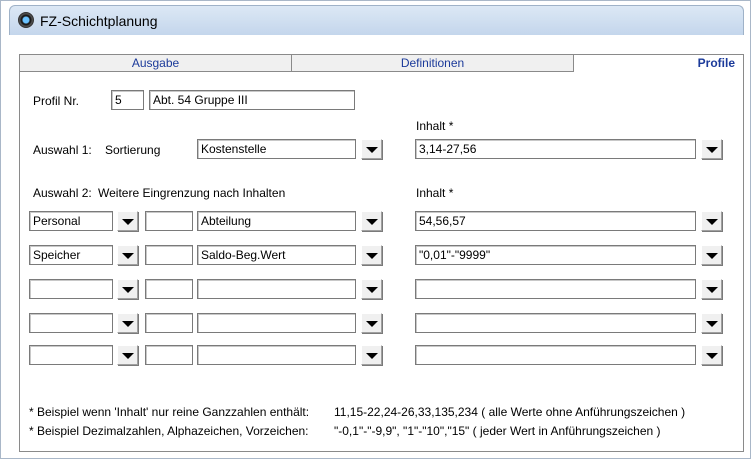  Describe the element at coordinates (555, 221) in the screenshot. I see `content-field: 54,56,57` at that location.